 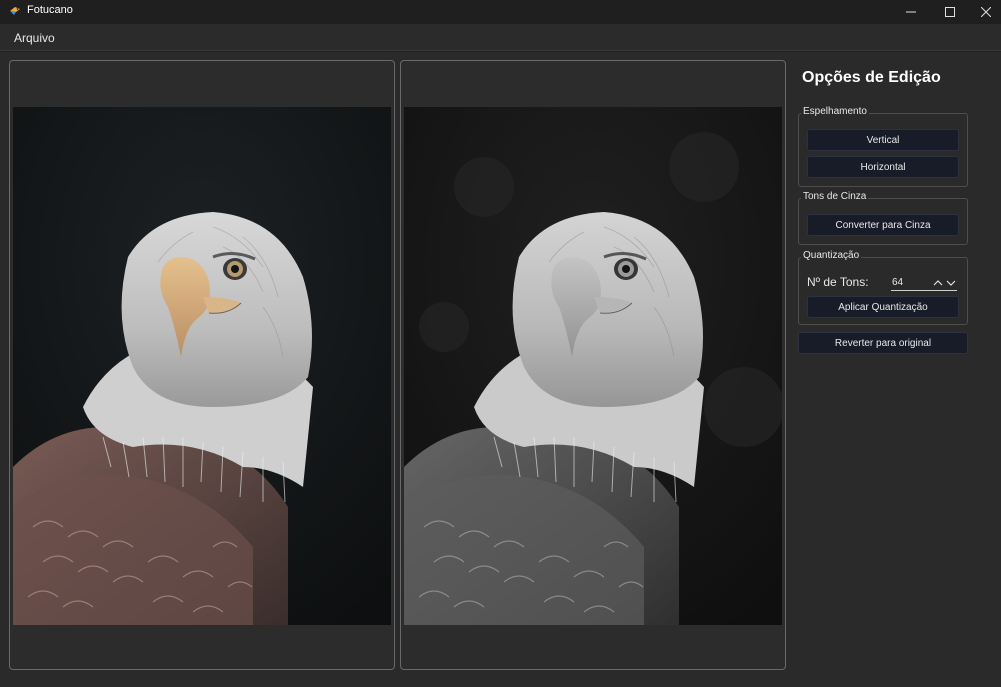 I want to click on mirror-group: Espelhamento Vertical Horizontal, so click(x=883, y=146).